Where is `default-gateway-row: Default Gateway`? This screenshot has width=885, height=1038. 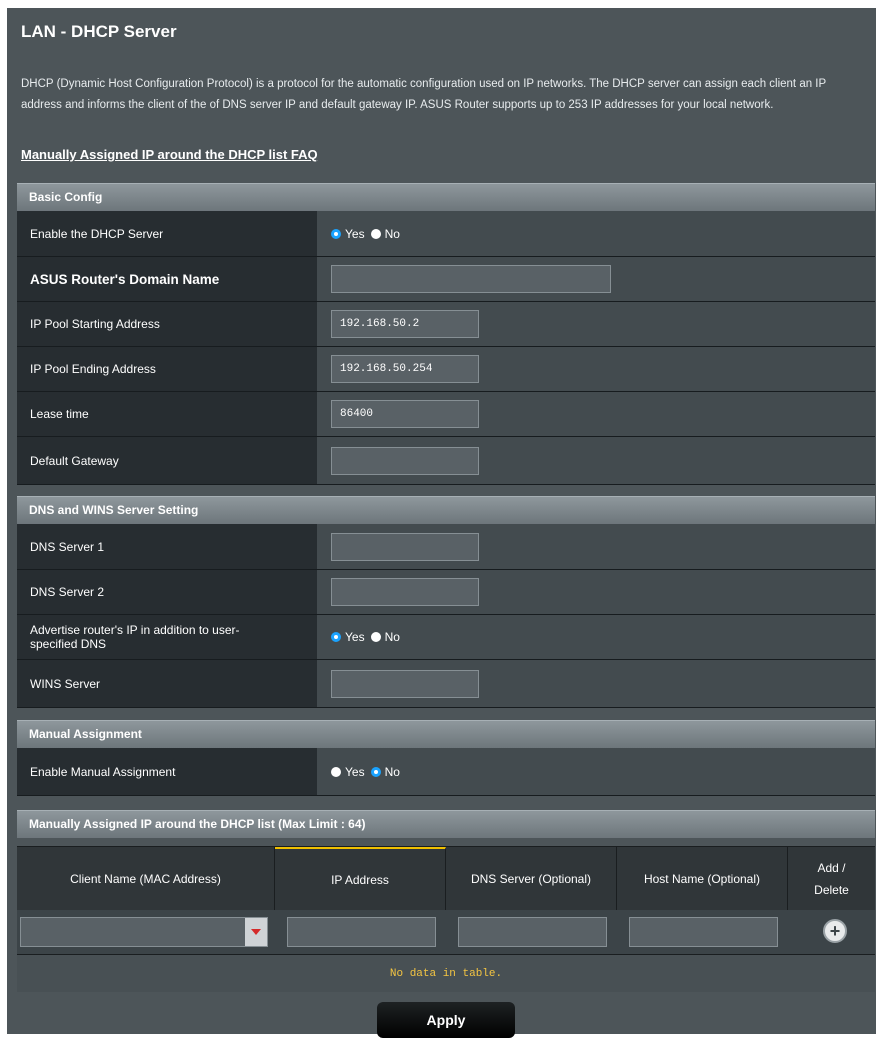
default-gateway-row: Default Gateway is located at coordinates (446, 461).